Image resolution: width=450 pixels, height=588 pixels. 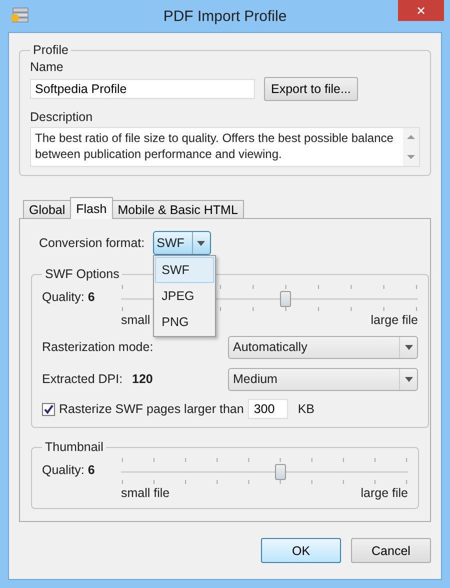 What do you see at coordinates (91, 208) in the screenshot?
I see `tab: Flash` at bounding box center [91, 208].